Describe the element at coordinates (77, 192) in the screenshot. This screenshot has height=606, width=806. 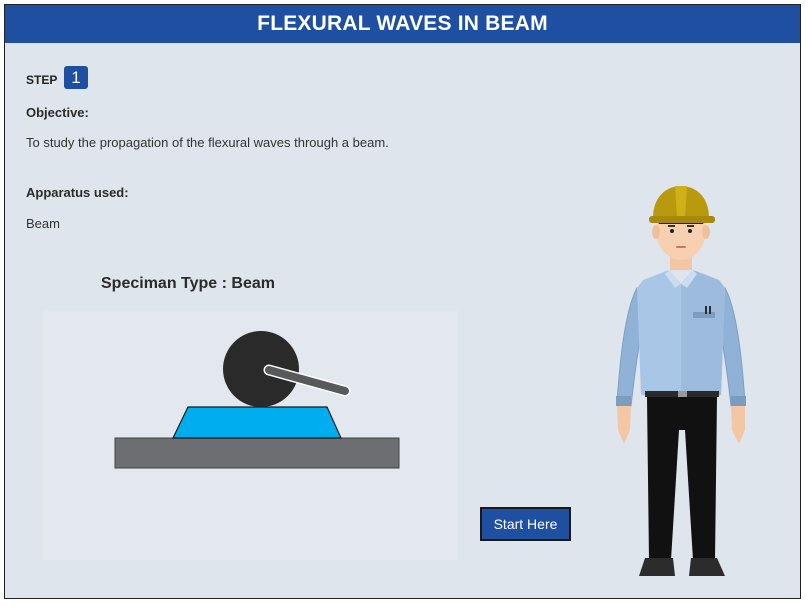
I see `apparatus-heading: Apparatus used:` at that location.